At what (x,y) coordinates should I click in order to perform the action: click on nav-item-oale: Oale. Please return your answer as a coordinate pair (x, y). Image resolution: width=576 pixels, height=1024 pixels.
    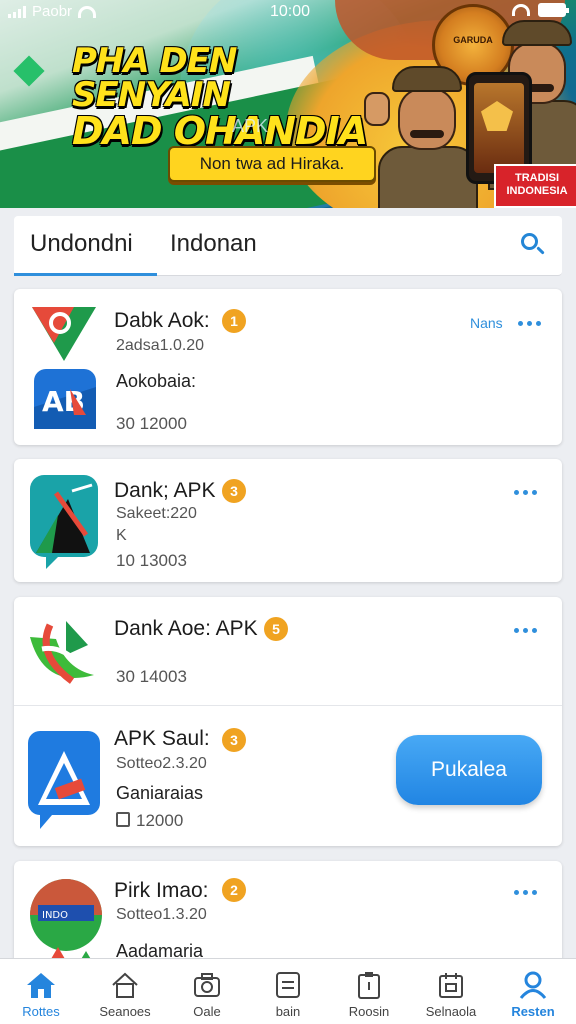
    Looking at the image, I should click on (207, 991).